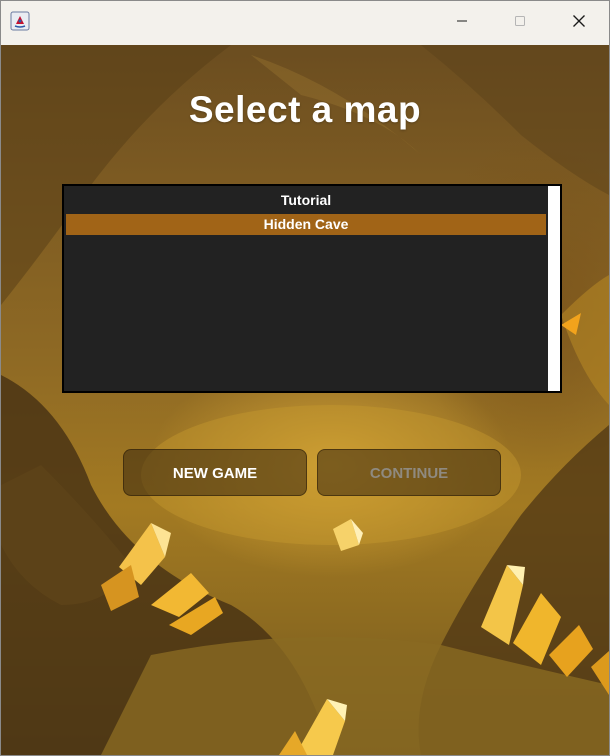 This screenshot has height=756, width=610. What do you see at coordinates (409, 472) in the screenshot?
I see `continue-button: CONTINUE` at bounding box center [409, 472].